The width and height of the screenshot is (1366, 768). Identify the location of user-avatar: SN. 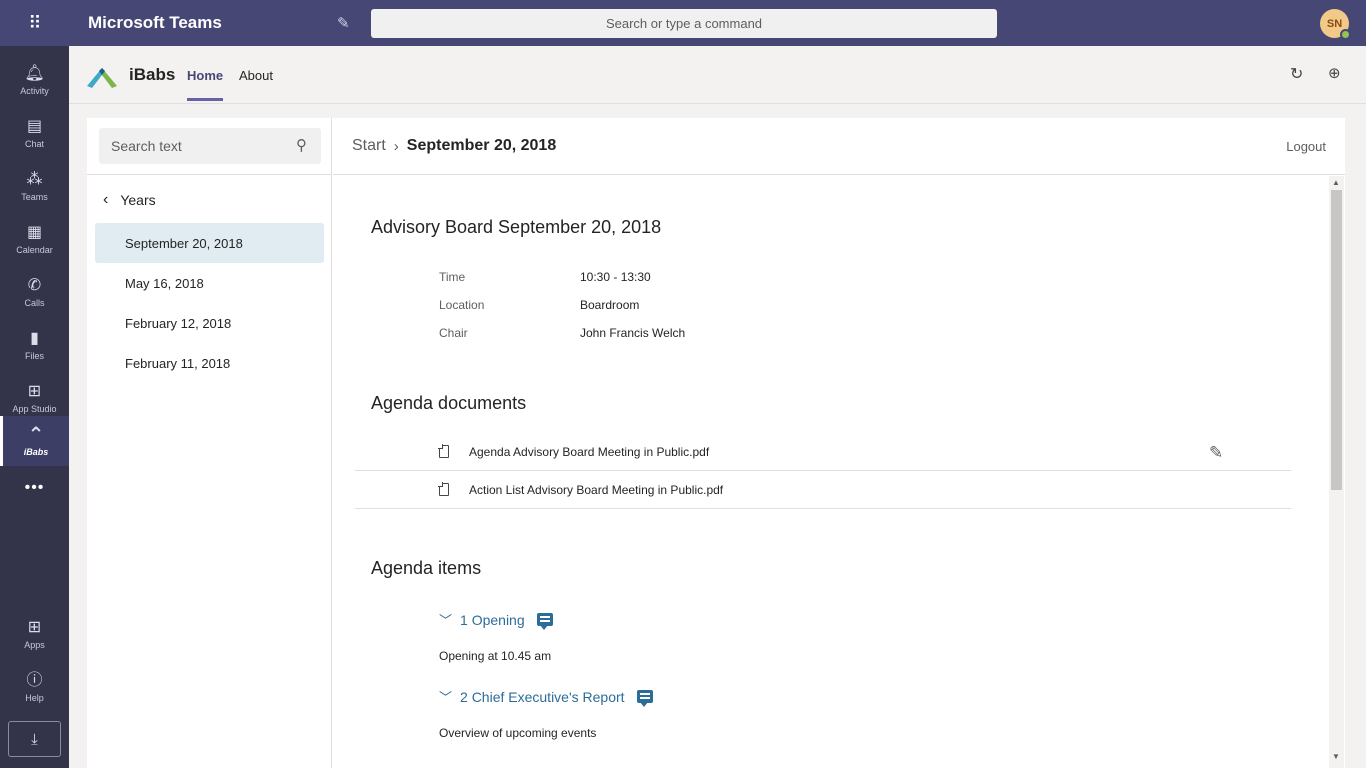
(1335, 24).